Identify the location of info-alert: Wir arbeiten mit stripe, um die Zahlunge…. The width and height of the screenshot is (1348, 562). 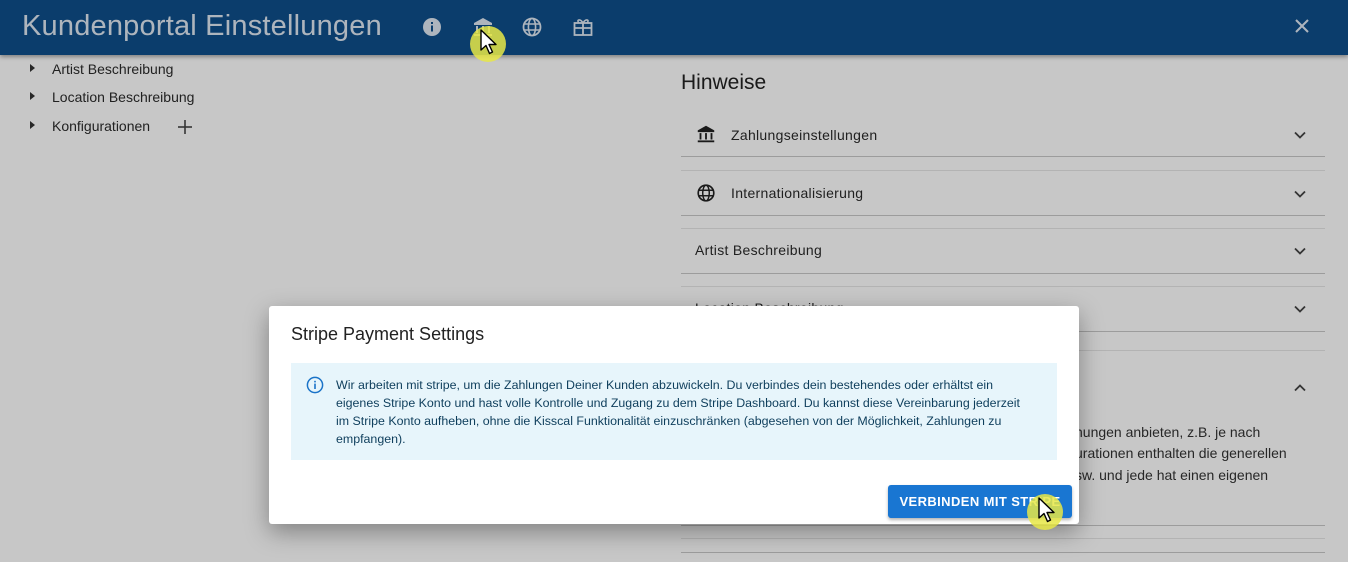
(674, 411).